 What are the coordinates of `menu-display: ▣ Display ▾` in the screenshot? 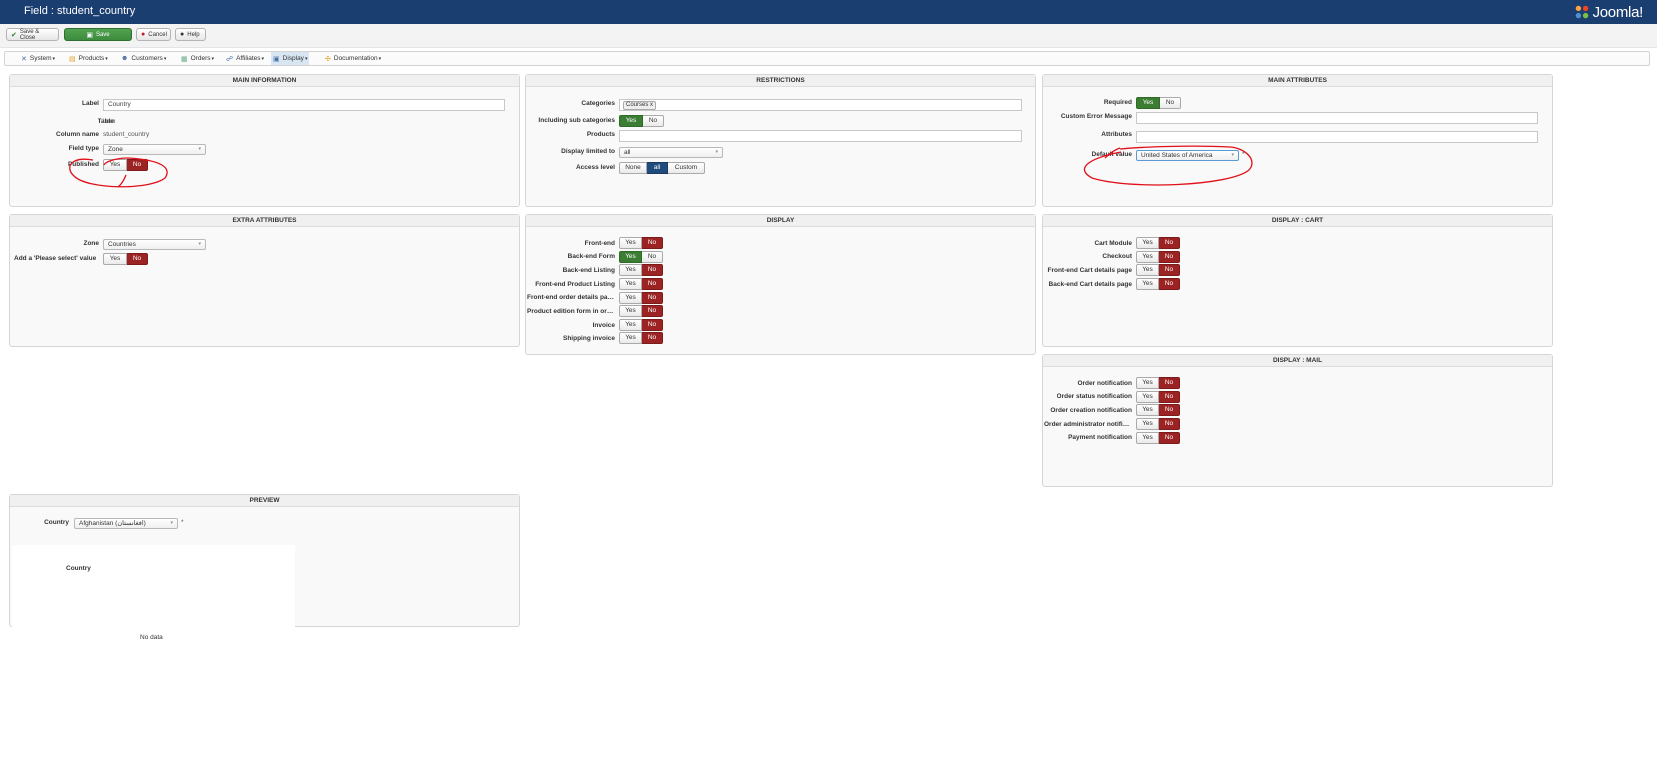 It's located at (290, 58).